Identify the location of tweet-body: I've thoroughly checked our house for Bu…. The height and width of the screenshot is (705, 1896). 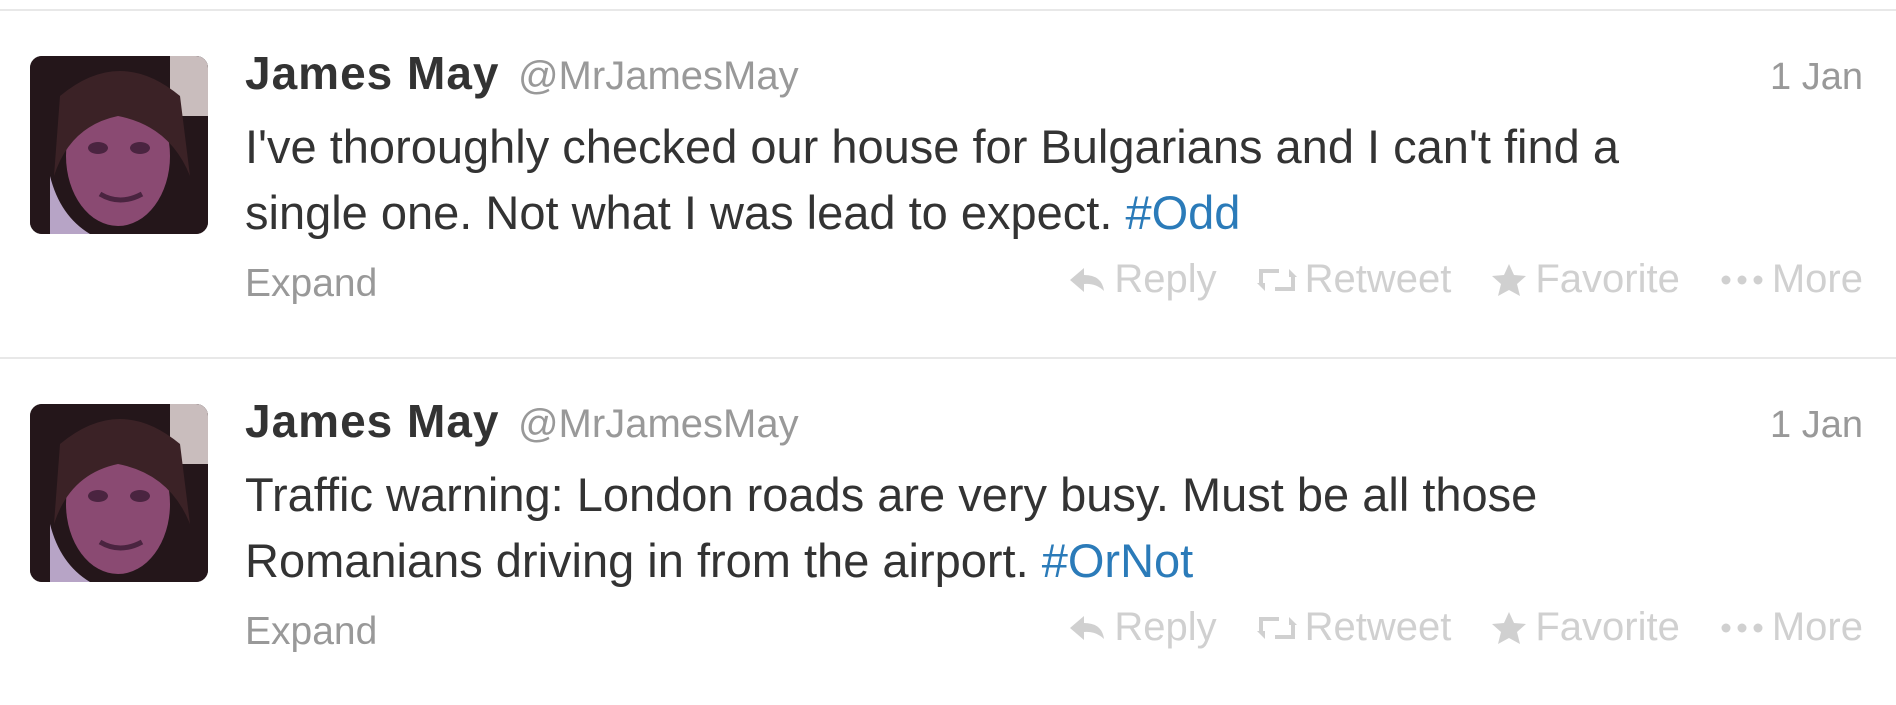
(932, 179).